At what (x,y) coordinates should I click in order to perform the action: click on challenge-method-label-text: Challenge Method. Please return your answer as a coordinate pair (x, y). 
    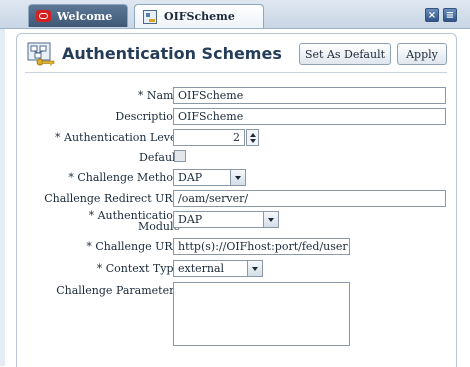
    Looking at the image, I should click on (128, 177).